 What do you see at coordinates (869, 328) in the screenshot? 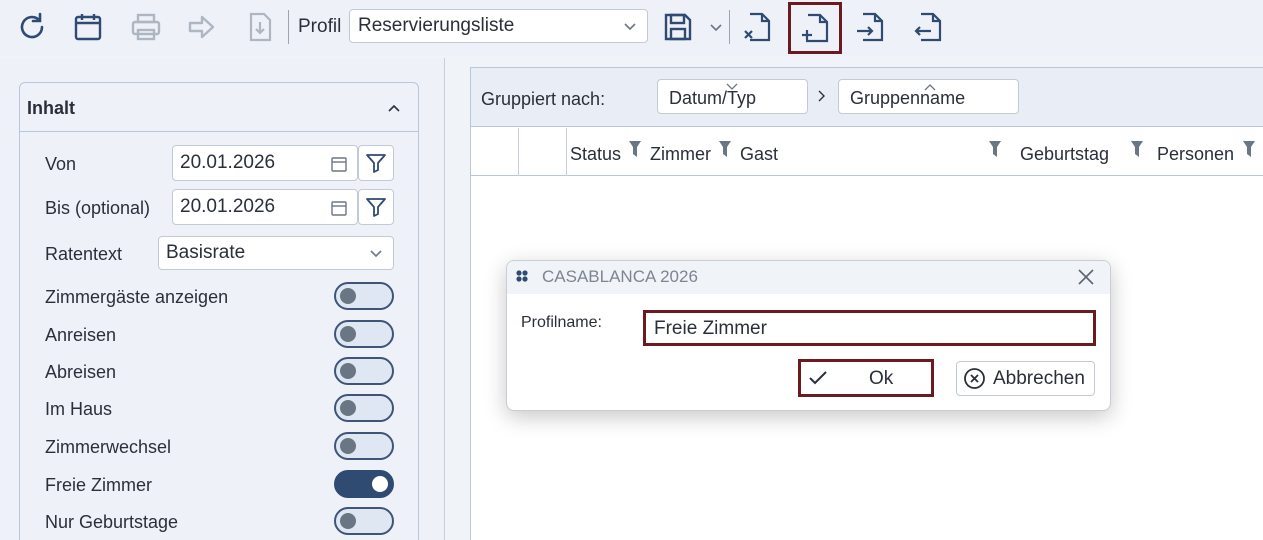
I see `profile-name-input: Freie Zimmer` at bounding box center [869, 328].